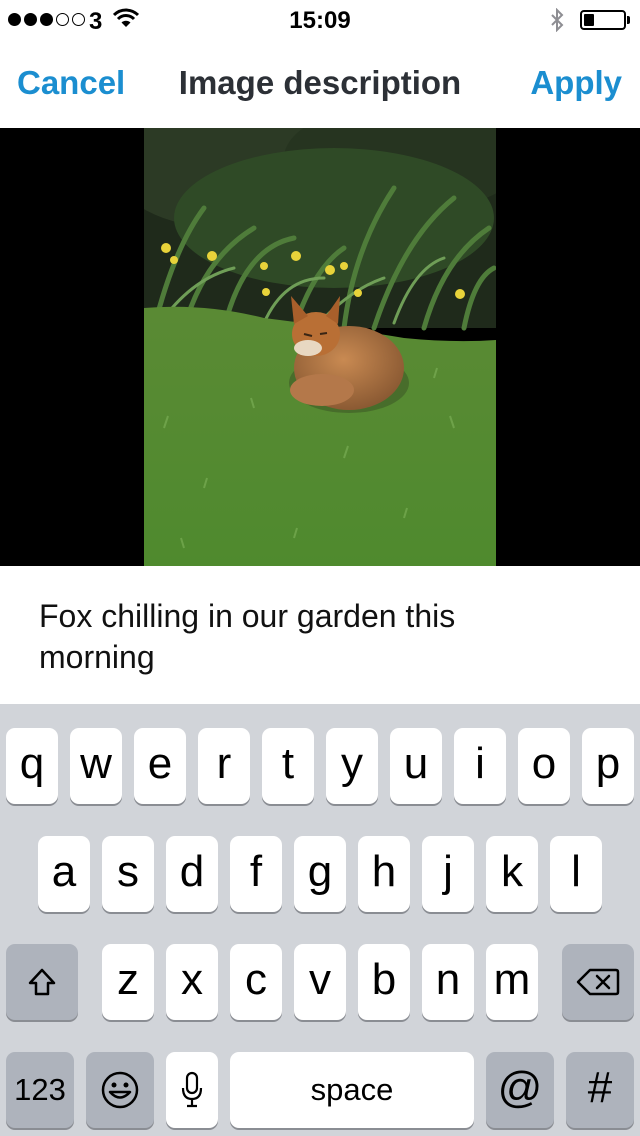  I want to click on key-r: r, so click(224, 766).